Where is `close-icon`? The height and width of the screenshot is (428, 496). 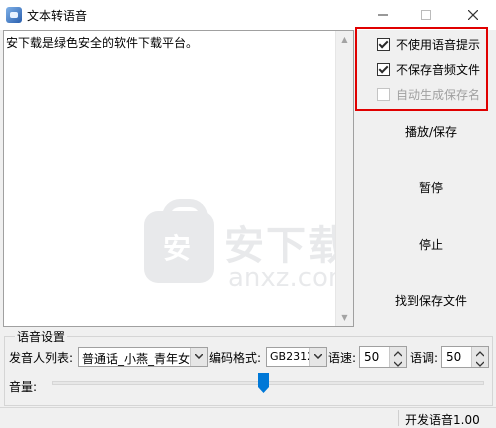 close-icon is located at coordinates (473, 15).